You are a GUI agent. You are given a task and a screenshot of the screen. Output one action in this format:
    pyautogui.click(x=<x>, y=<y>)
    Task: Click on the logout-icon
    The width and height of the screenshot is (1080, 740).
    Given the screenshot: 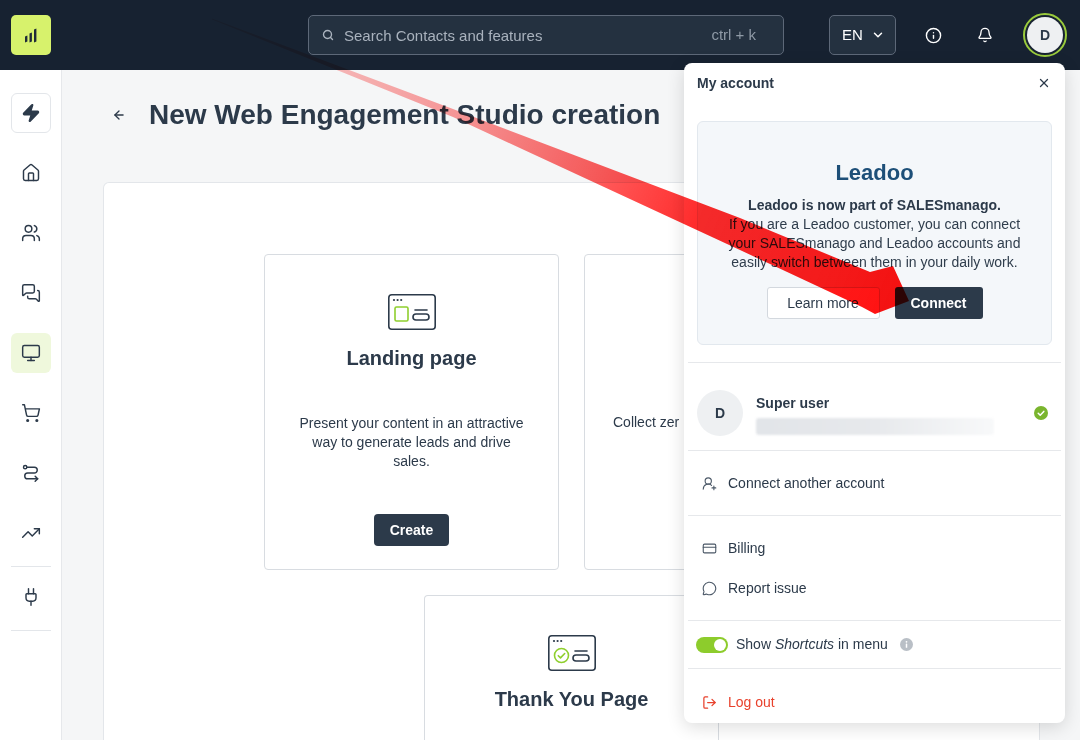 What is the action you would take?
    pyautogui.click(x=709, y=702)
    